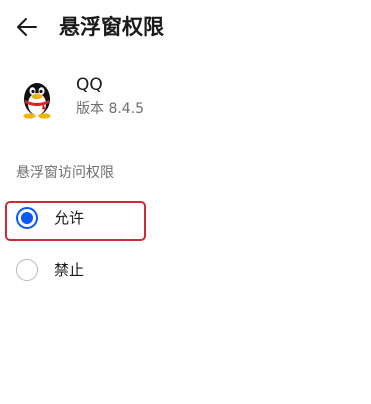 The image size is (371, 404). Describe the element at coordinates (185, 28) in the screenshot. I see `header-bar: 悬浮窗权限` at that location.